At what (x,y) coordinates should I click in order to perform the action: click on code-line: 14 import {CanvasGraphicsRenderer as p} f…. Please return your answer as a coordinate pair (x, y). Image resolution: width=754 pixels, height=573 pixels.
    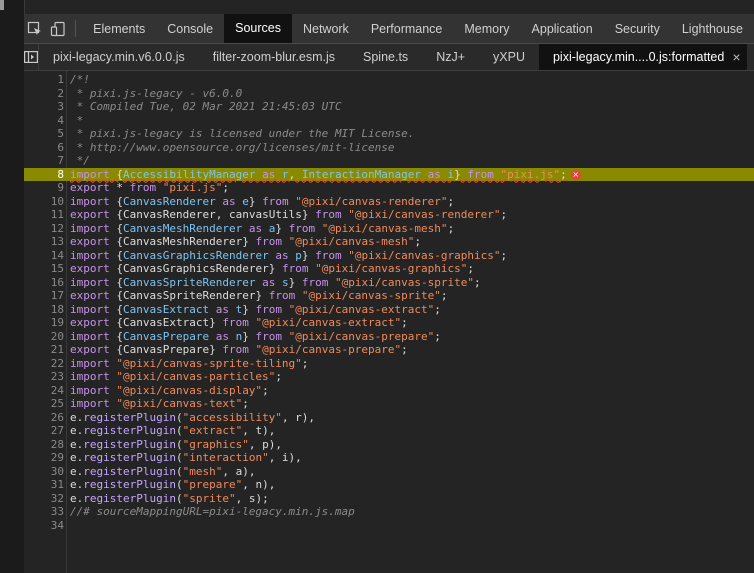
    Looking at the image, I should click on (389, 256).